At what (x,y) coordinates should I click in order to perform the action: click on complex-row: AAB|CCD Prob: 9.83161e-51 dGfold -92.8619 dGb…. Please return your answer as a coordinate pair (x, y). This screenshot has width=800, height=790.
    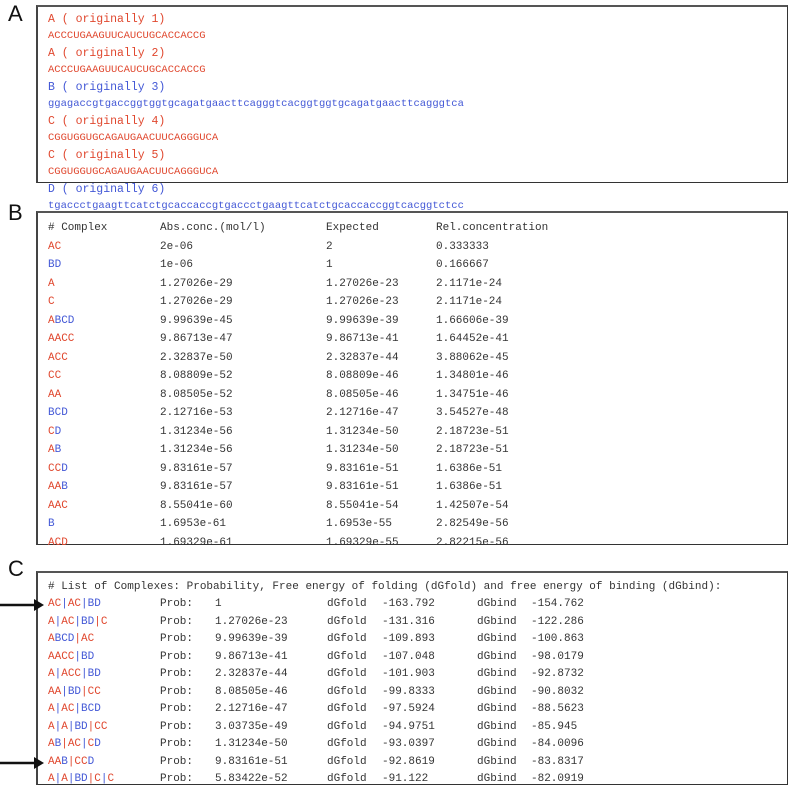
    Looking at the image, I should click on (417, 763).